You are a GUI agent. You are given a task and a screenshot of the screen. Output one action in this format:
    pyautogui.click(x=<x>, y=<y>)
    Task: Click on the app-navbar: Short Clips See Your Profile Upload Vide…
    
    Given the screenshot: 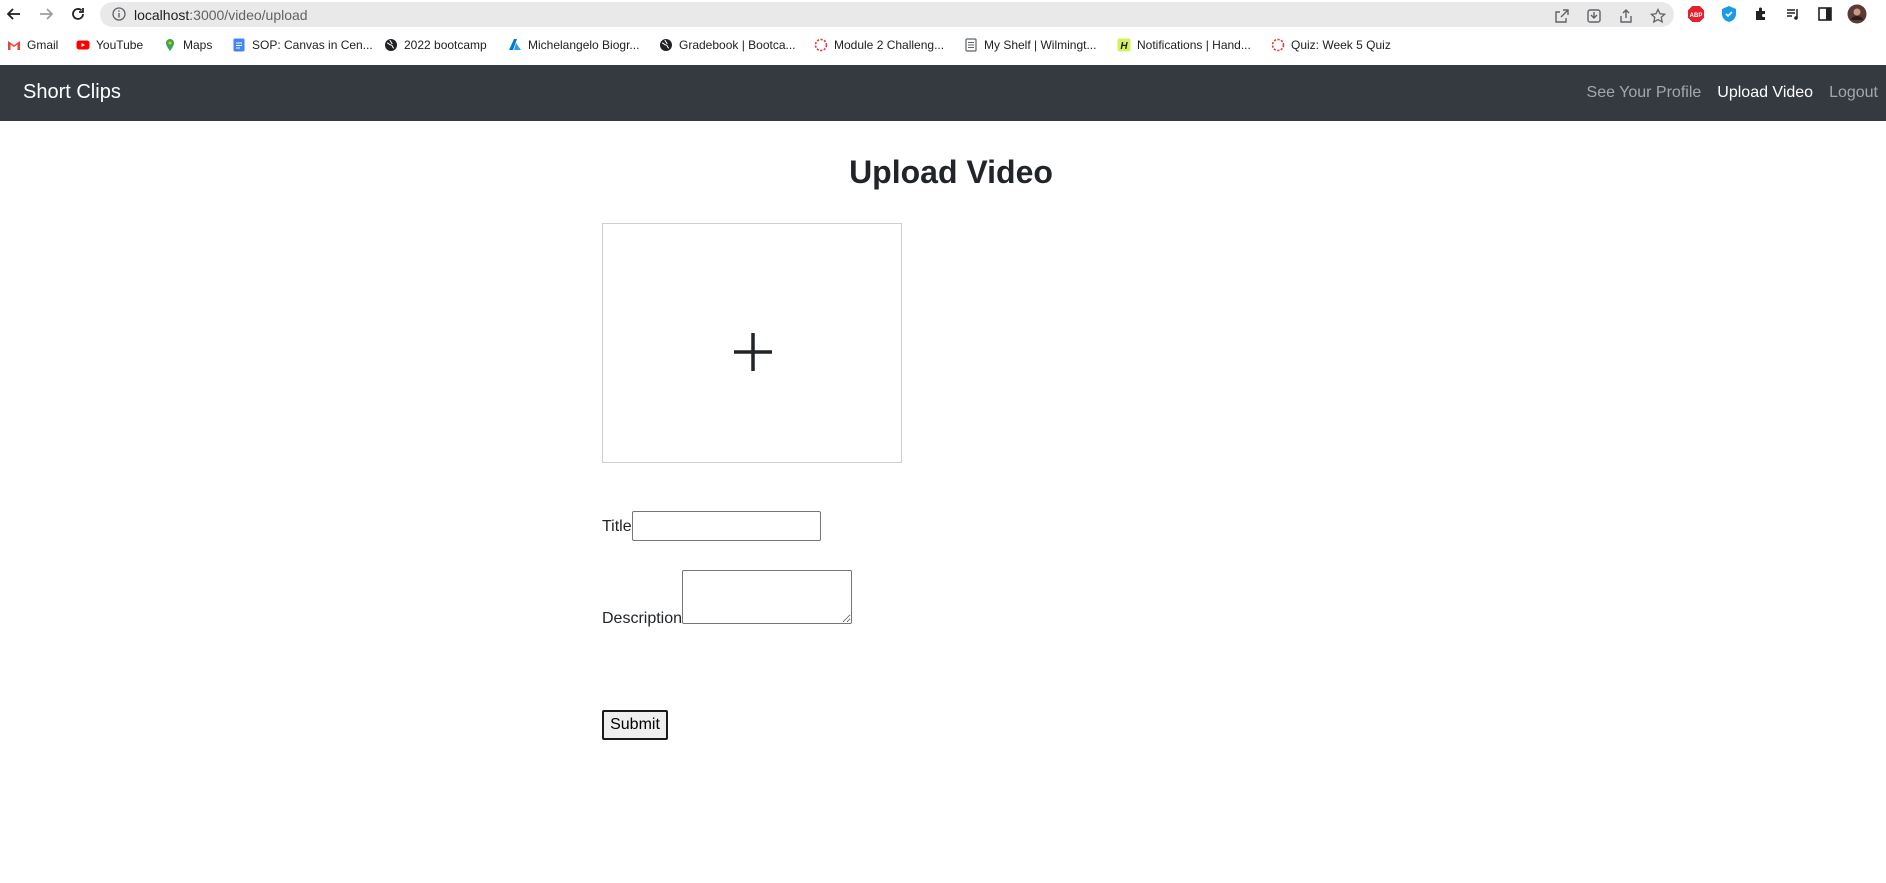 What is the action you would take?
    pyautogui.click(x=943, y=93)
    